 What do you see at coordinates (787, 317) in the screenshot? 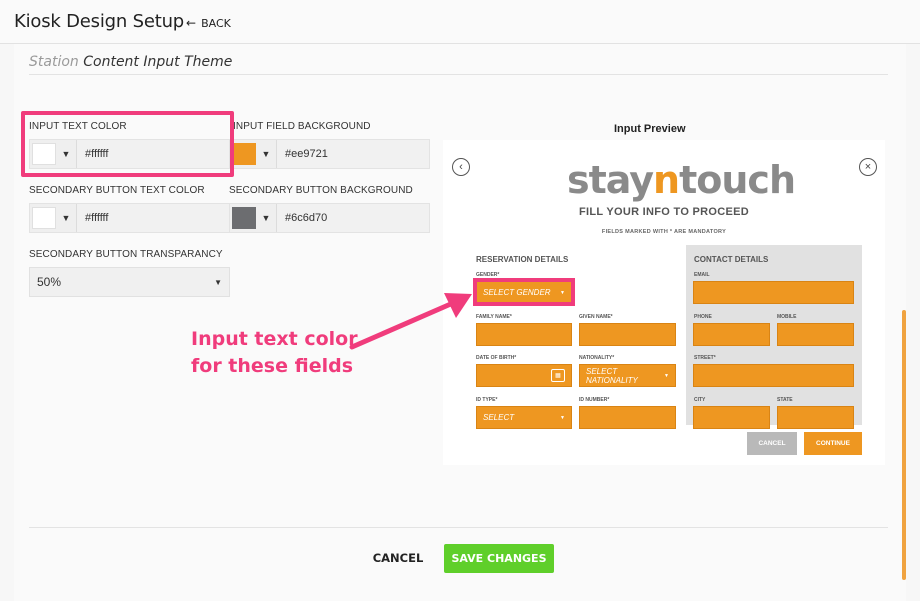
I see `mobile-label: MOBILE` at bounding box center [787, 317].